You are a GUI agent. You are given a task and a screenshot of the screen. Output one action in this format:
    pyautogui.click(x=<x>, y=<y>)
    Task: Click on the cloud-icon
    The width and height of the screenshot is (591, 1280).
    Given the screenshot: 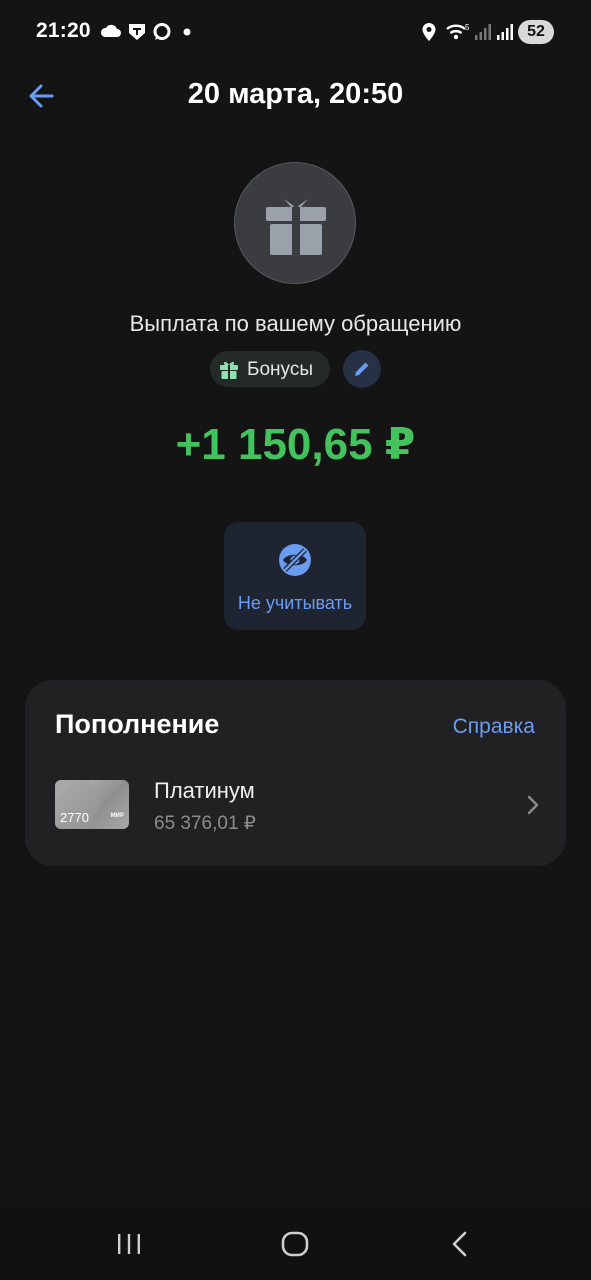 What is the action you would take?
    pyautogui.click(x=110, y=30)
    